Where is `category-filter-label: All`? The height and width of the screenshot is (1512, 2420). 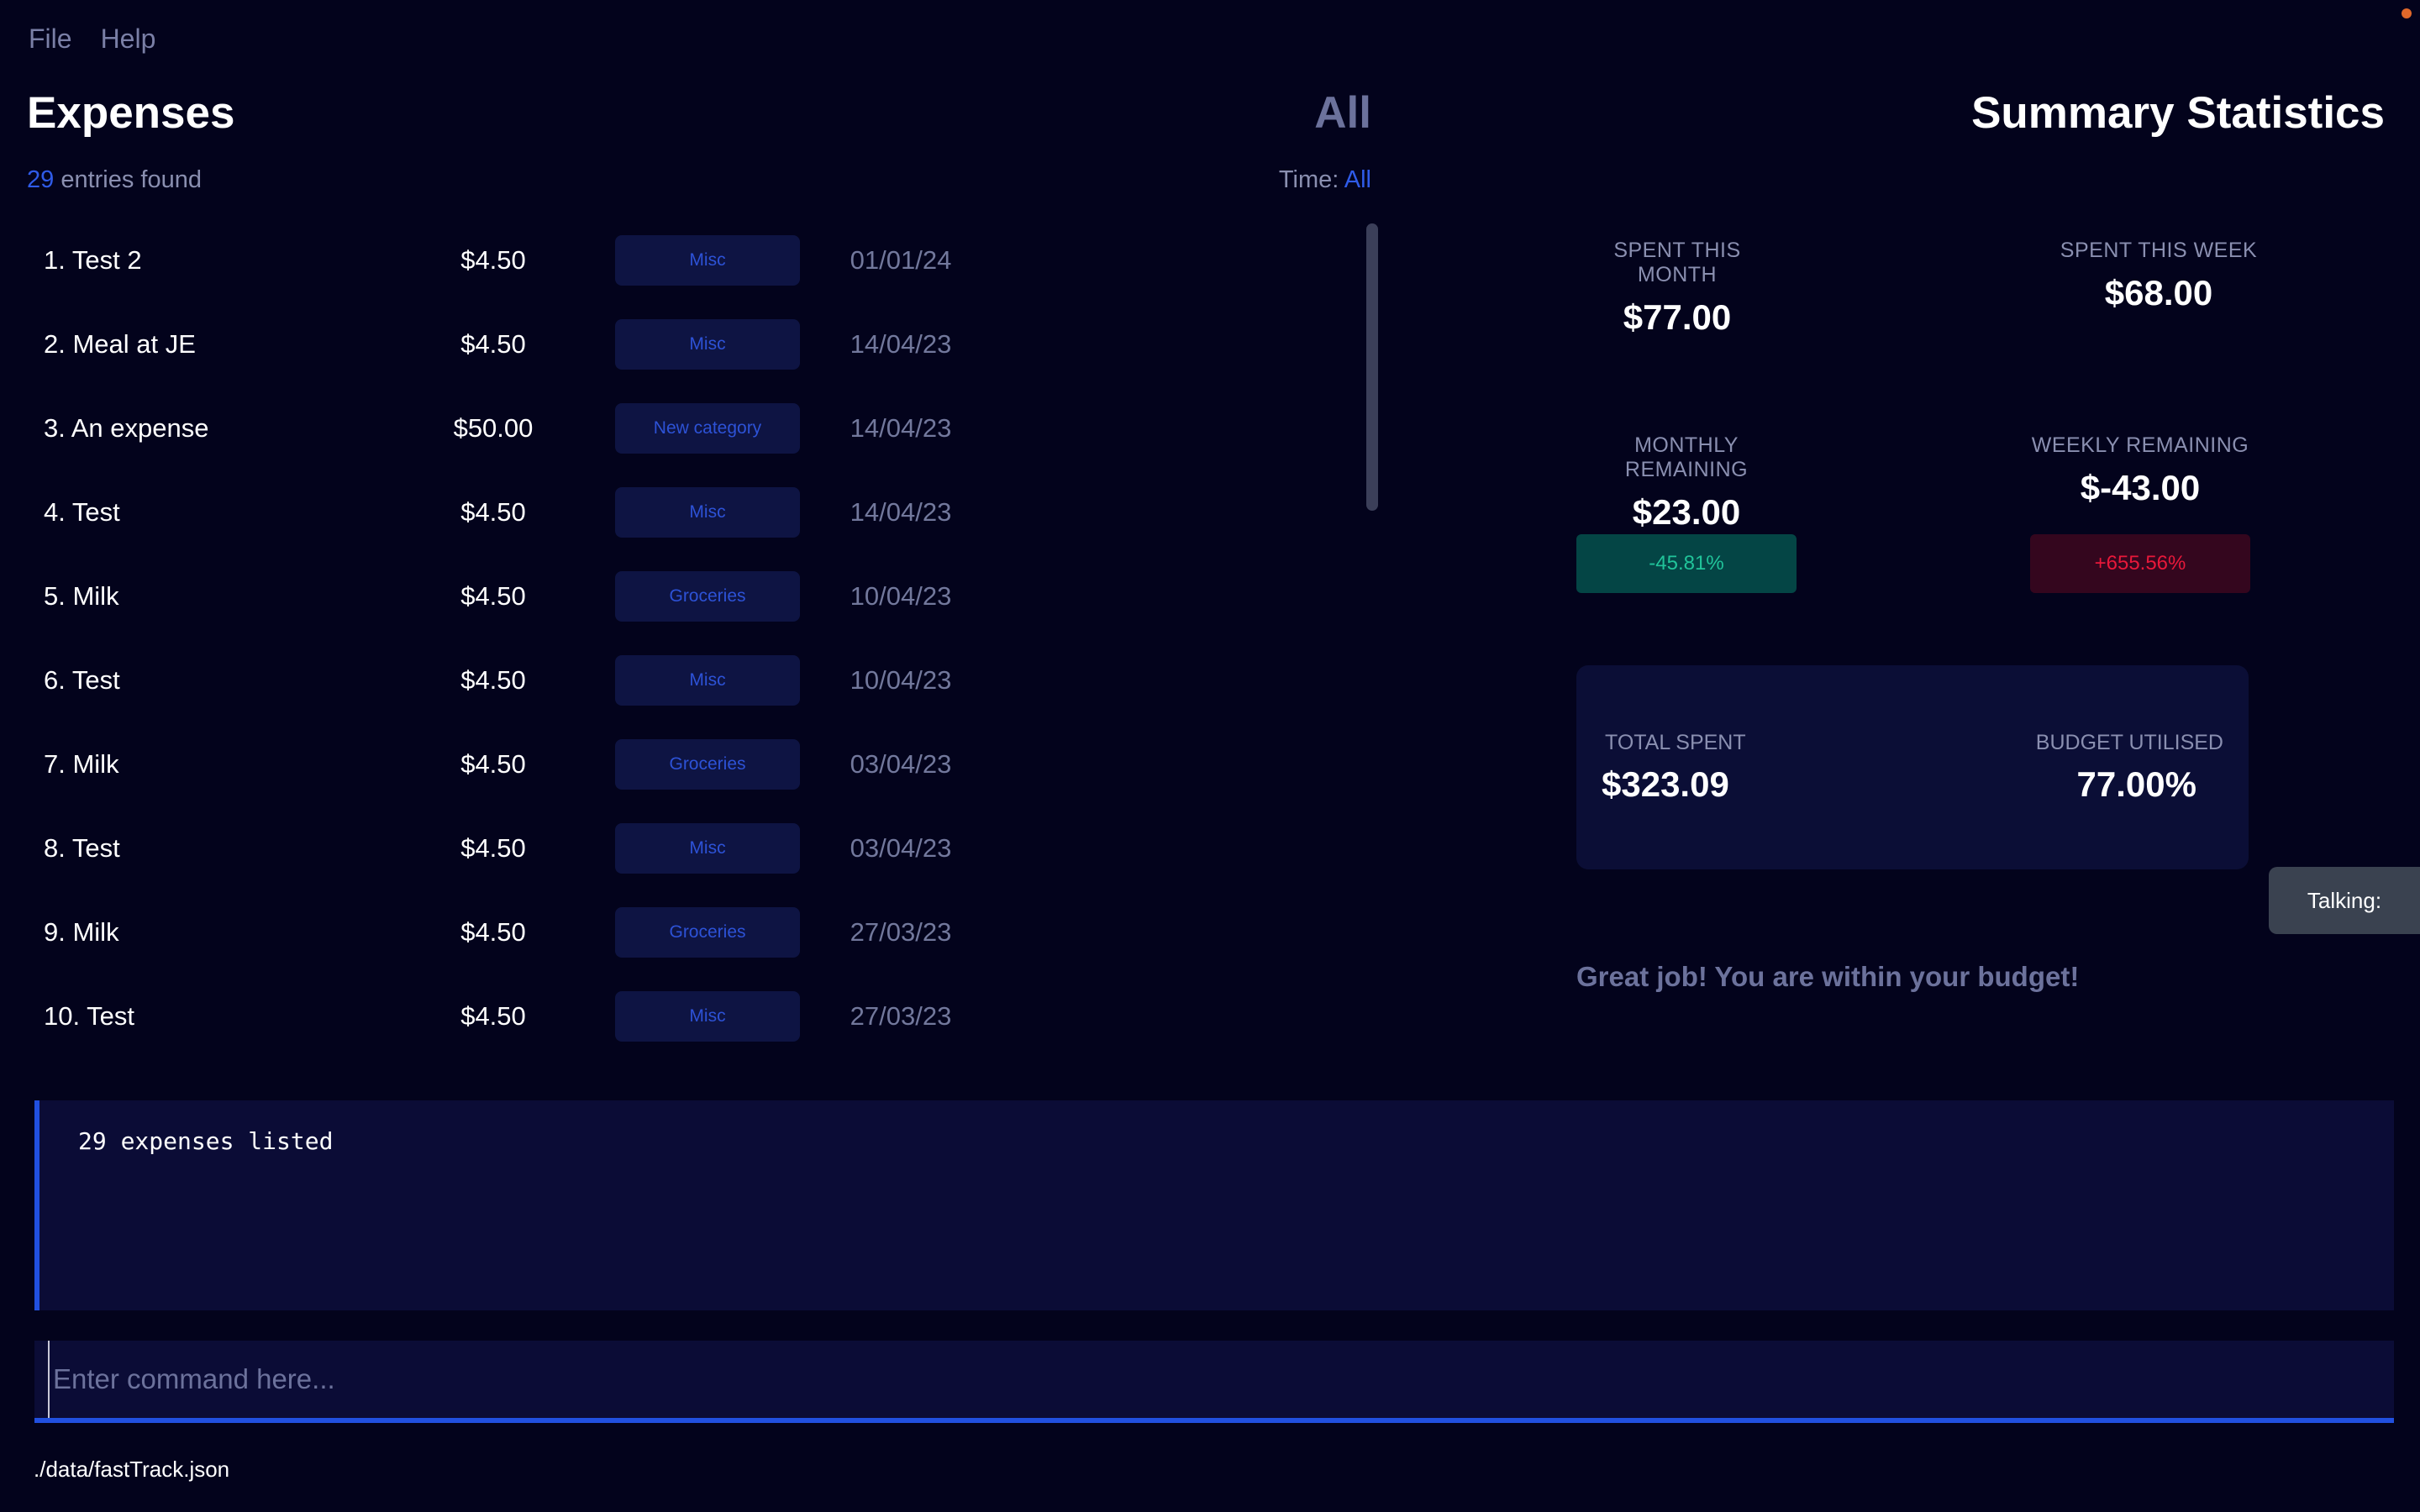 category-filter-label: All is located at coordinates (1343, 113).